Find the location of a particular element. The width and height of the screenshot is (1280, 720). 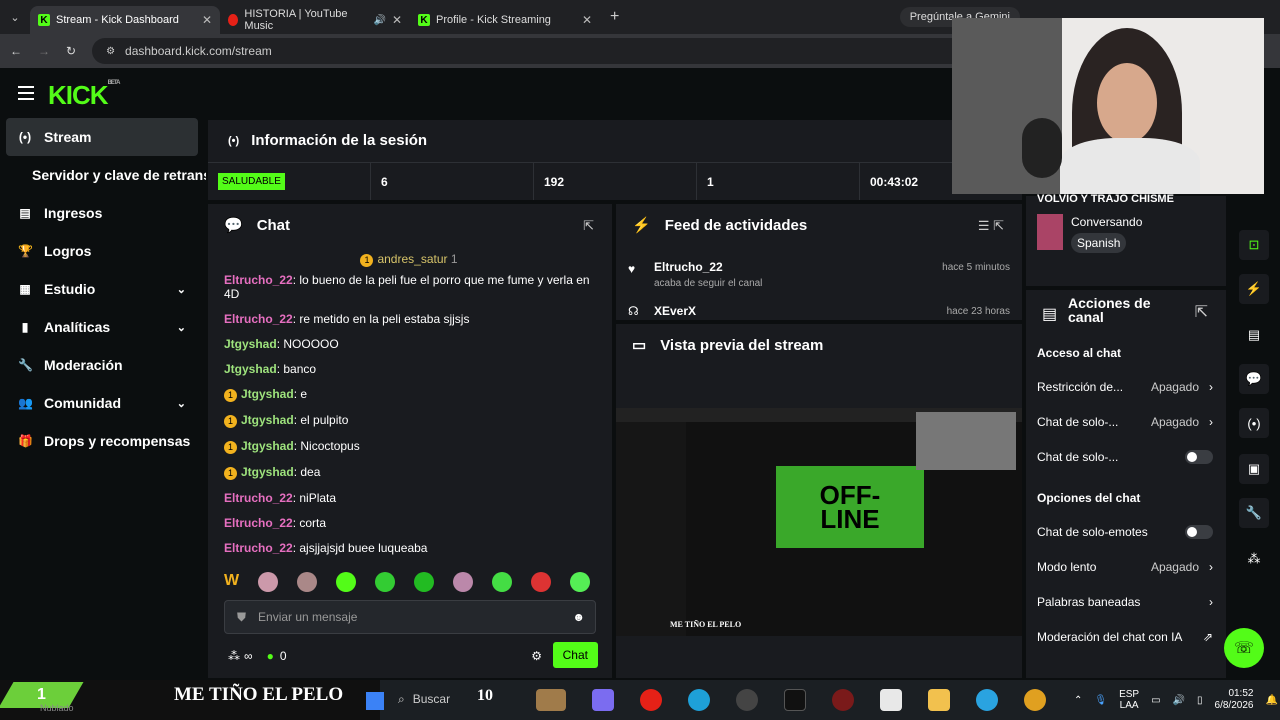

back-icon: ← is located at coordinates (16, 51).